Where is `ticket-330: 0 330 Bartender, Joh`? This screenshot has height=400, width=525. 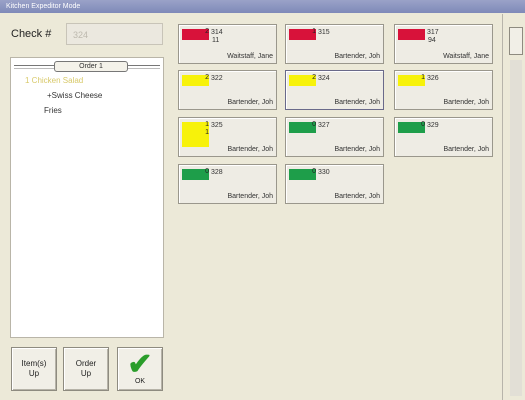 ticket-330: 0 330 Bartender, Joh is located at coordinates (334, 184).